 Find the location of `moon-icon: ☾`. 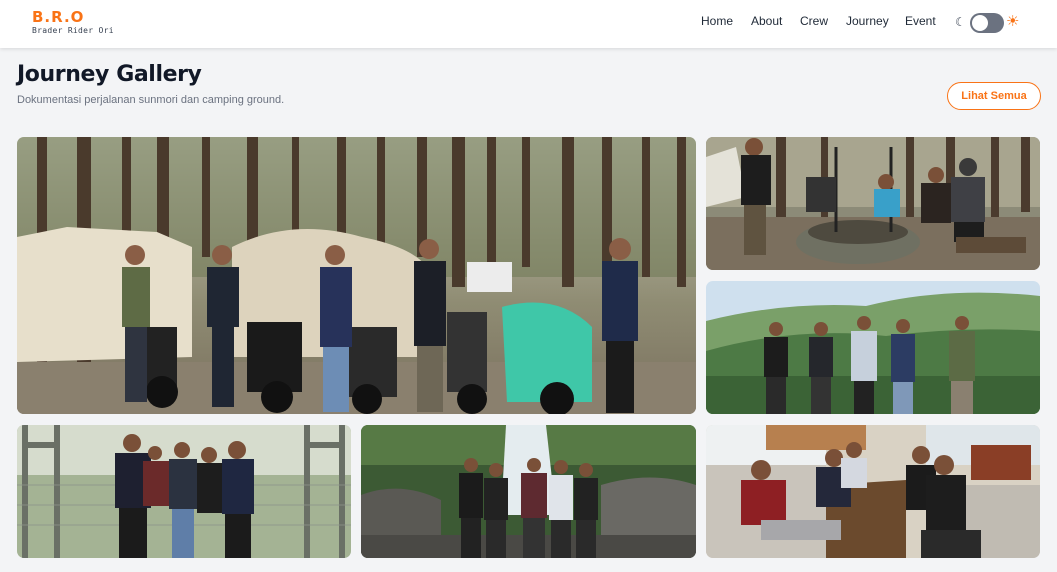

moon-icon: ☾ is located at coordinates (960, 22).